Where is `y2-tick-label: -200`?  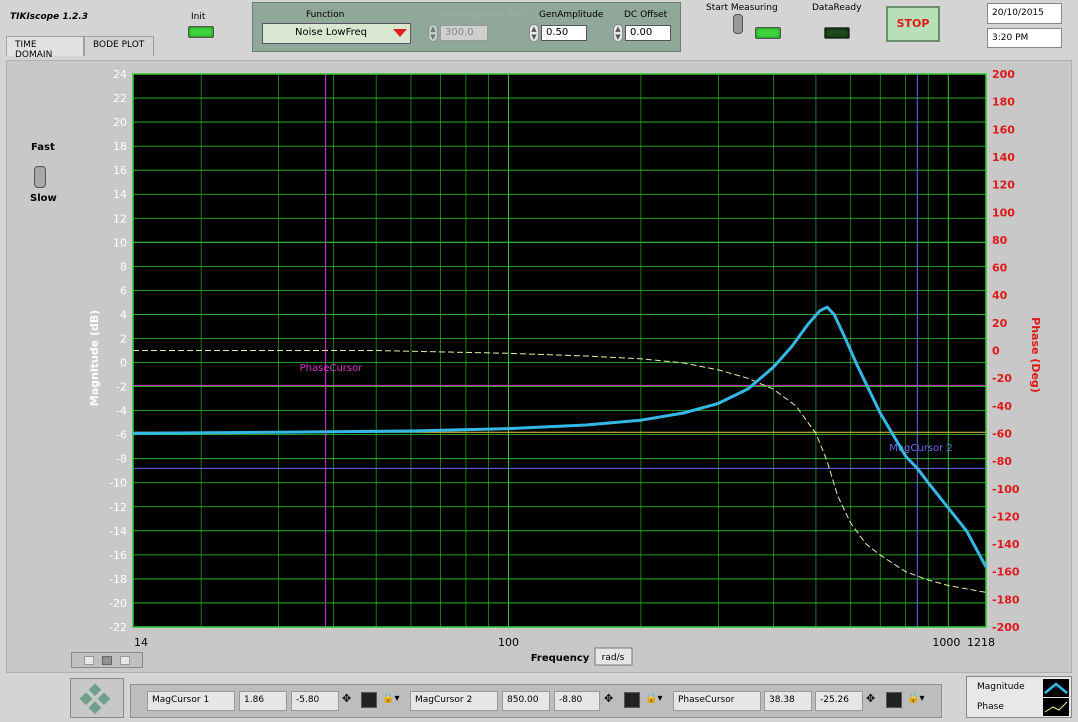
y2-tick-label: -200 is located at coordinates (1006, 627).